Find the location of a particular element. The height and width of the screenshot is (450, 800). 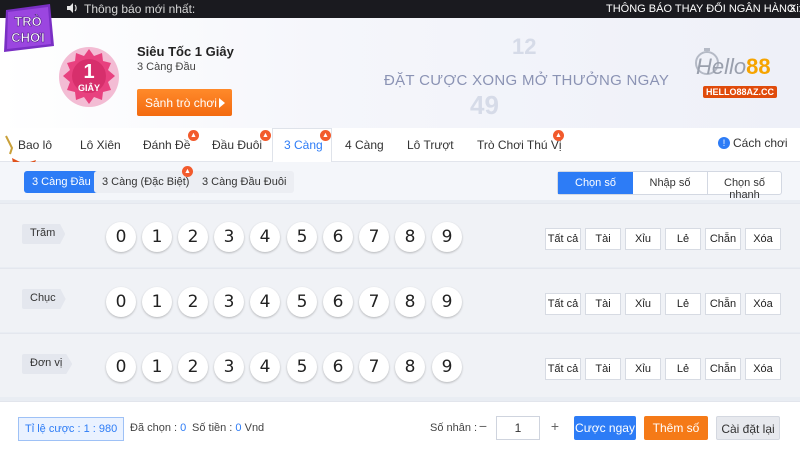

mode-chon-so: Chọn số is located at coordinates (595, 183).